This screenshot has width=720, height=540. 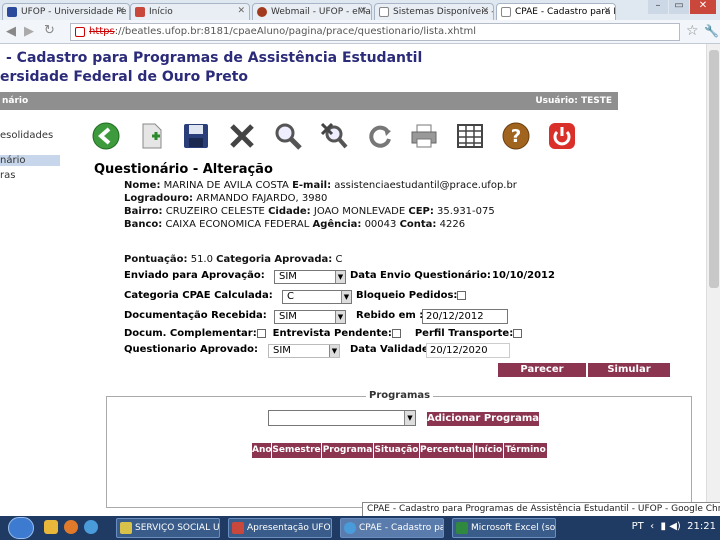 I want to click on add-programa-button: Adicionar Programa, so click(x=483, y=419).